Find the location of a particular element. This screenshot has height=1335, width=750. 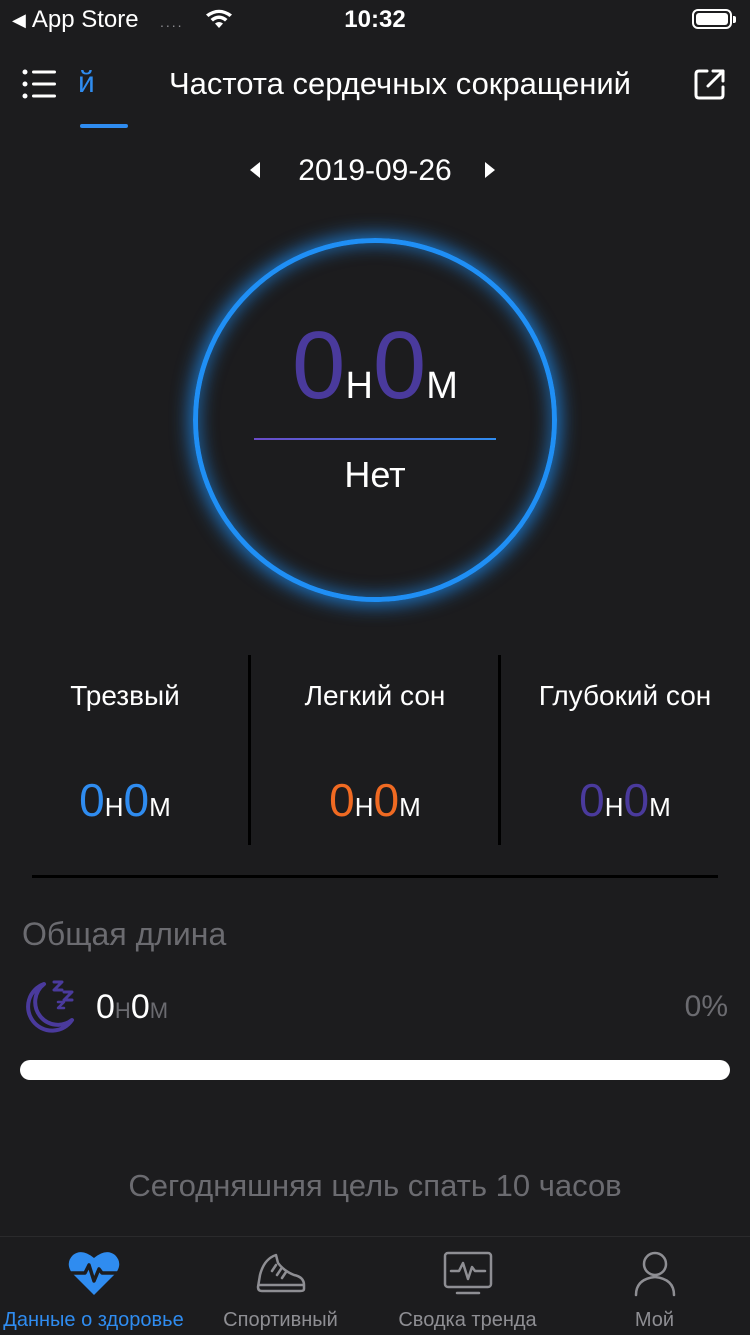

total-length-title: Общая длина is located at coordinates (124, 934).